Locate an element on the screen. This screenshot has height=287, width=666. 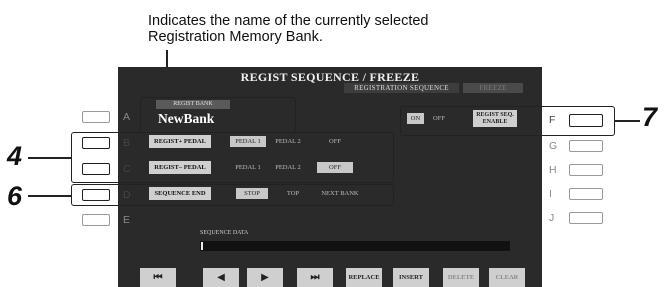
right-letter-h: H is located at coordinates (553, 170).